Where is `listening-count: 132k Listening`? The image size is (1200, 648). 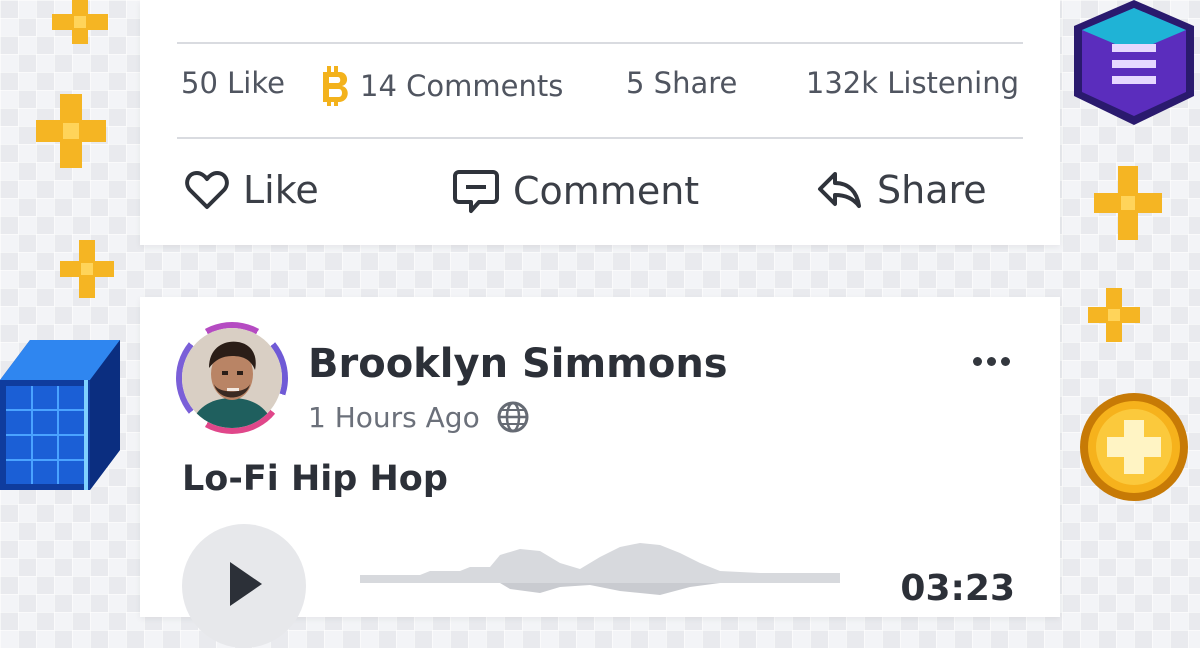
listening-count: 132k Listening is located at coordinates (912, 83).